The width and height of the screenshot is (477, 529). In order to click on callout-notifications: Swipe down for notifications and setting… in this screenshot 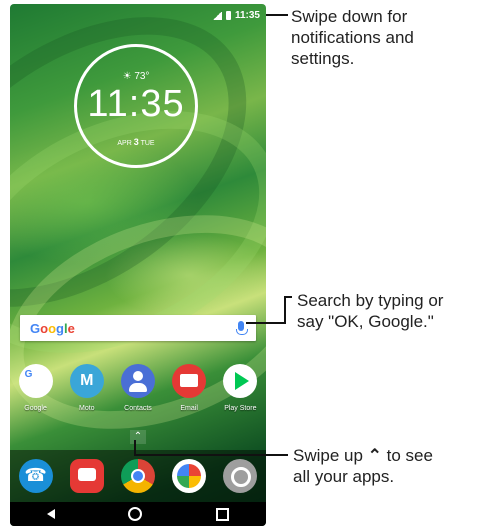, I will do `click(352, 37)`.